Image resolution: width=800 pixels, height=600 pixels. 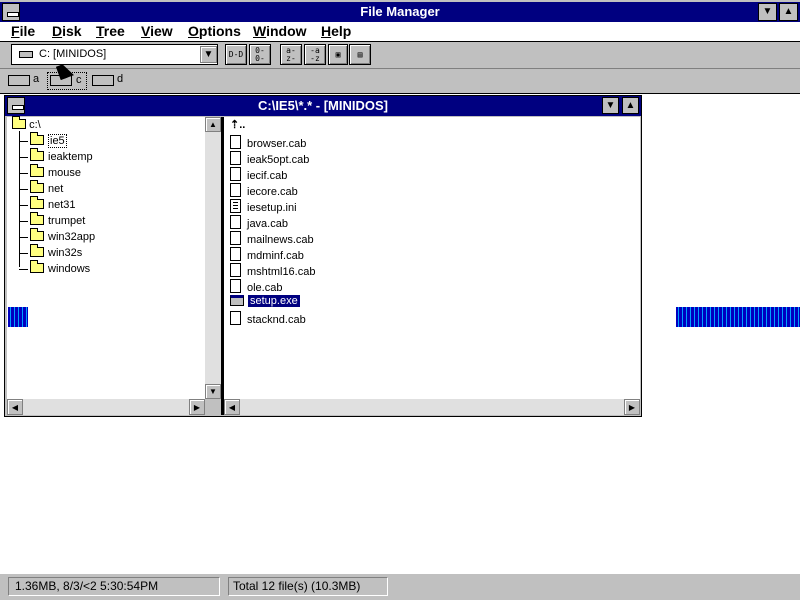 I want to click on file-list-horizontal-scrollbar: ◀ ▶, so click(x=432, y=407).